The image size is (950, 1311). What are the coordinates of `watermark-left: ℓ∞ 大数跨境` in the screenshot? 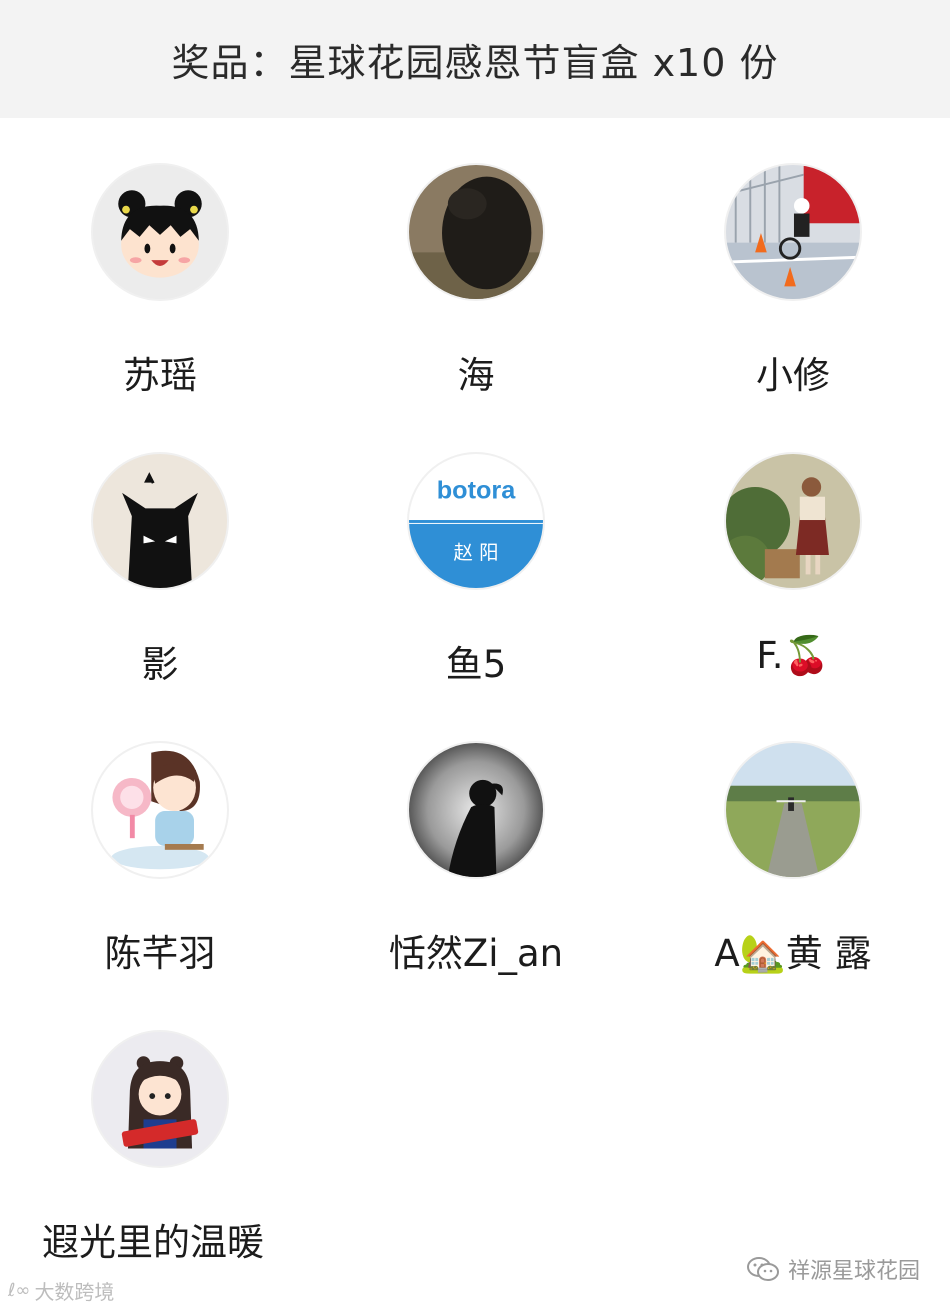 It's located at (61, 1290).